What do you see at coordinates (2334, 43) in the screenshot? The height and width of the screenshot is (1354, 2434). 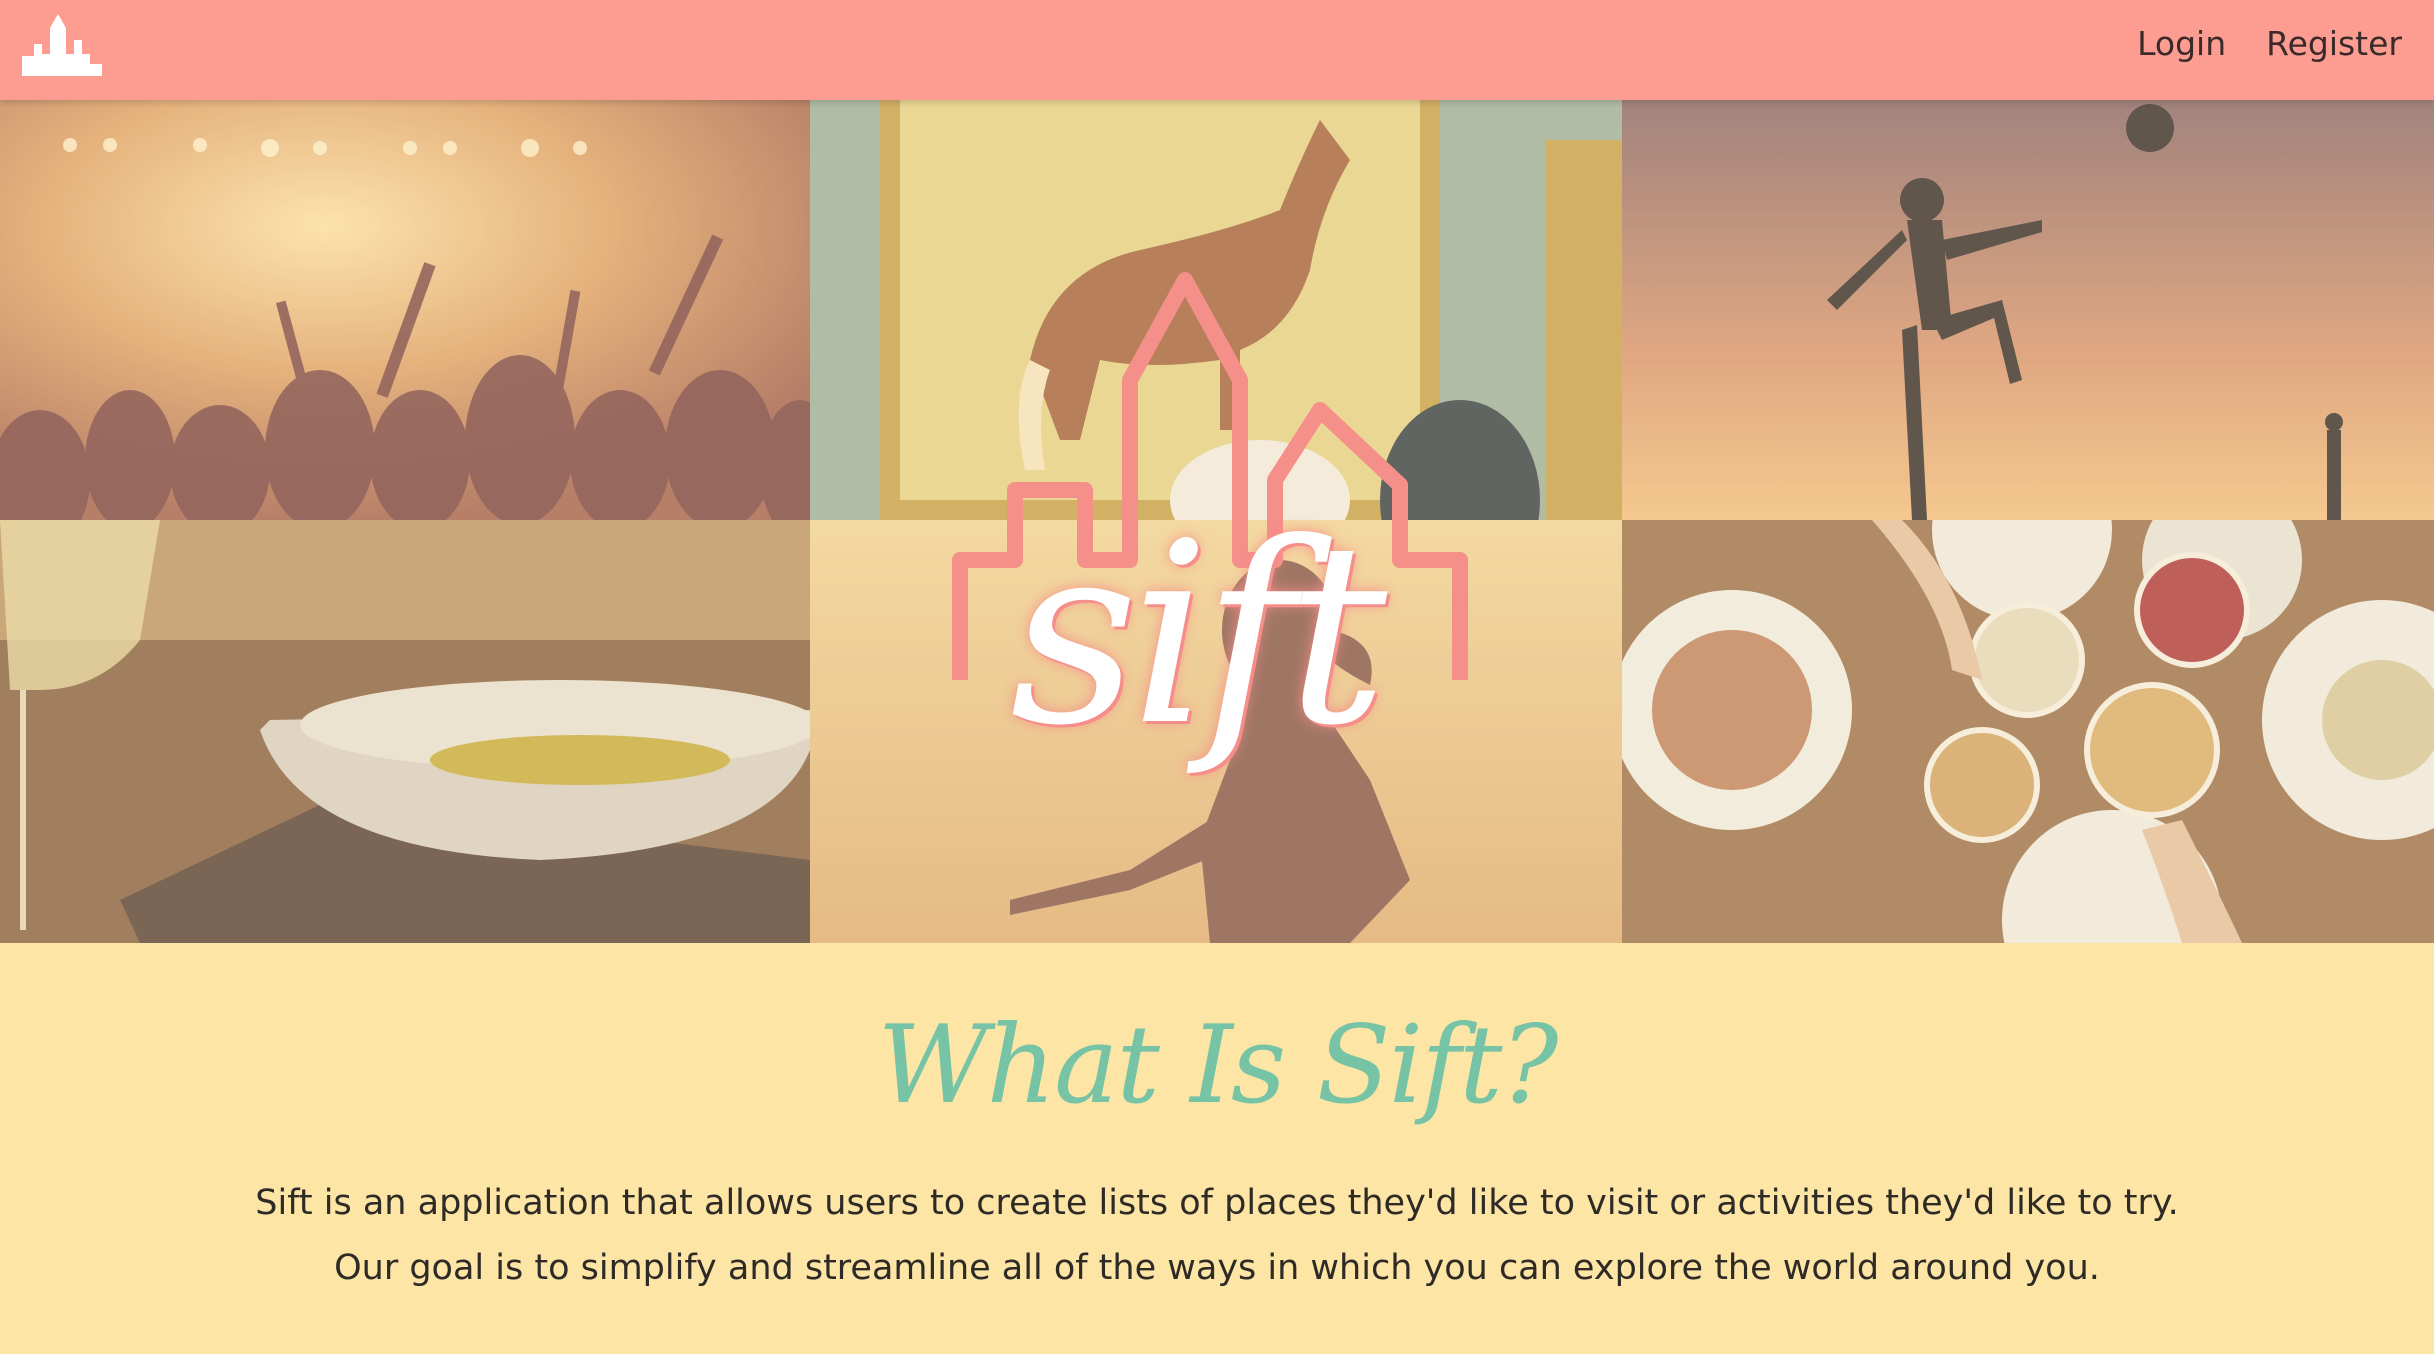 I see `register-link: Register` at bounding box center [2334, 43].